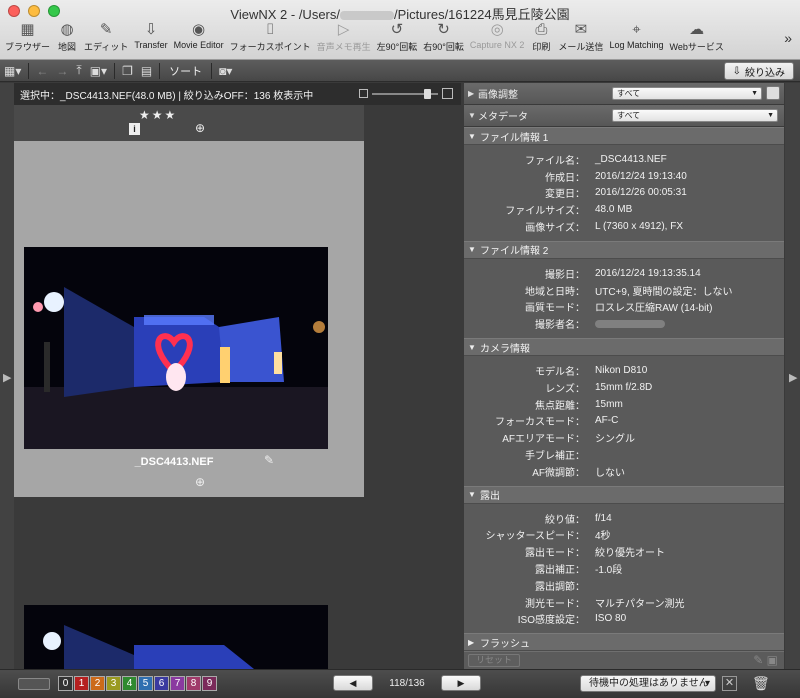 This screenshot has width=800, height=698. Describe the element at coordinates (27, 36) in the screenshot. I see `toolbar-browser-button: ▦ ブラウザー` at that location.